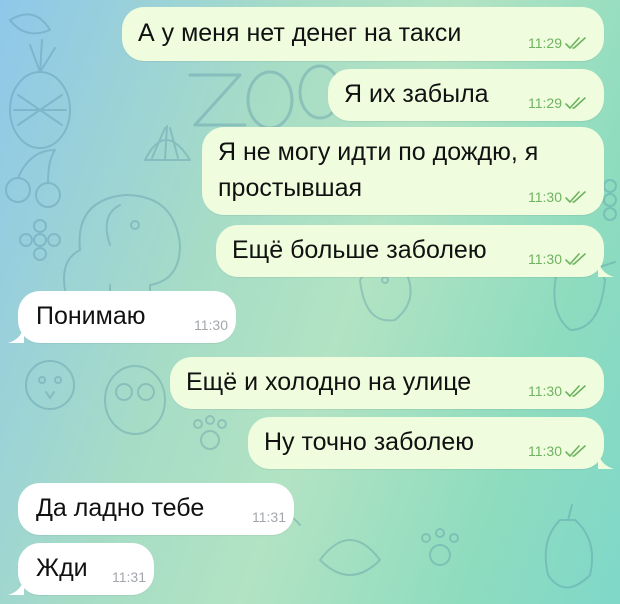  What do you see at coordinates (416, 94) in the screenshot?
I see `message-text: Я их забыла` at bounding box center [416, 94].